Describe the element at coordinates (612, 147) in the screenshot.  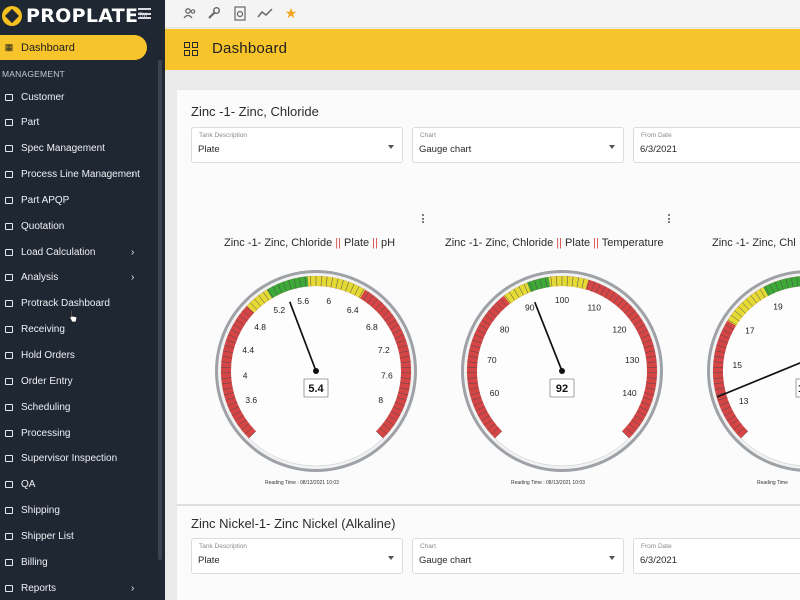
I see `chevron-down-icon` at that location.